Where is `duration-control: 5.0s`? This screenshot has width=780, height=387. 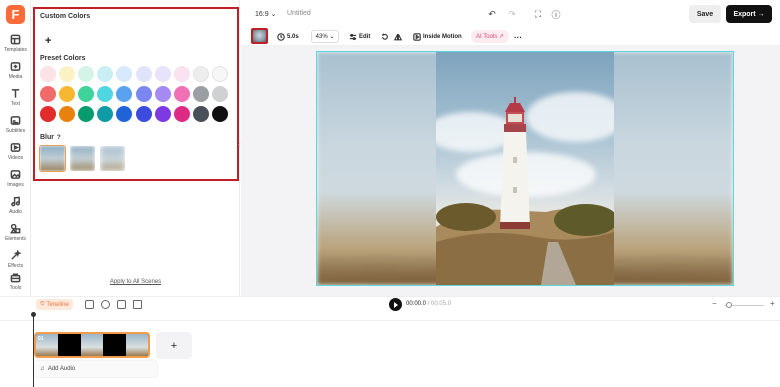 duration-control: 5.0s is located at coordinates (288, 37).